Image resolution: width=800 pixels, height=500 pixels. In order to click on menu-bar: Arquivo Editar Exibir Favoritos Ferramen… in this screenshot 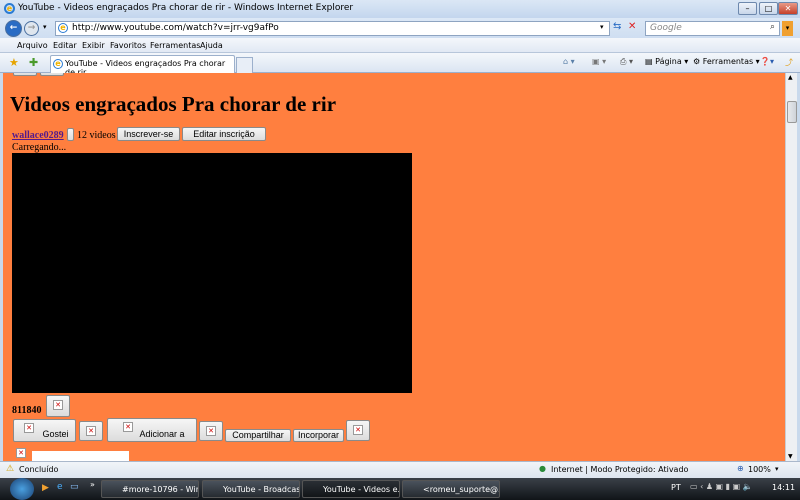, I will do `click(400, 45)`.